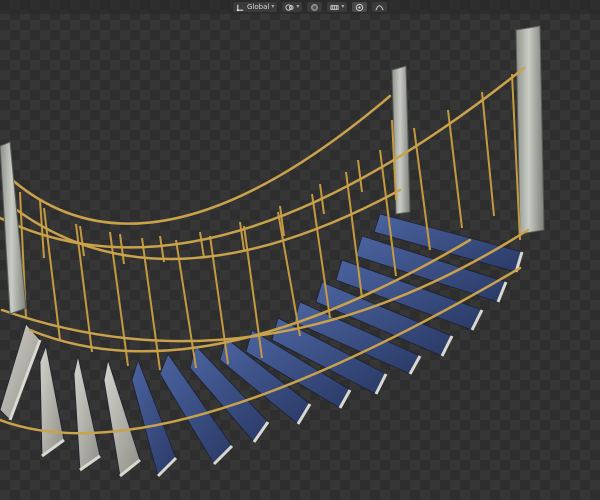  What do you see at coordinates (334, 7) in the screenshot?
I see `snap-increment-icon` at bounding box center [334, 7].